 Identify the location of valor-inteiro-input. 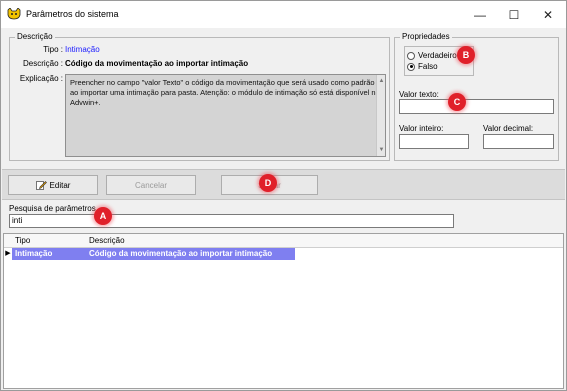
(434, 141).